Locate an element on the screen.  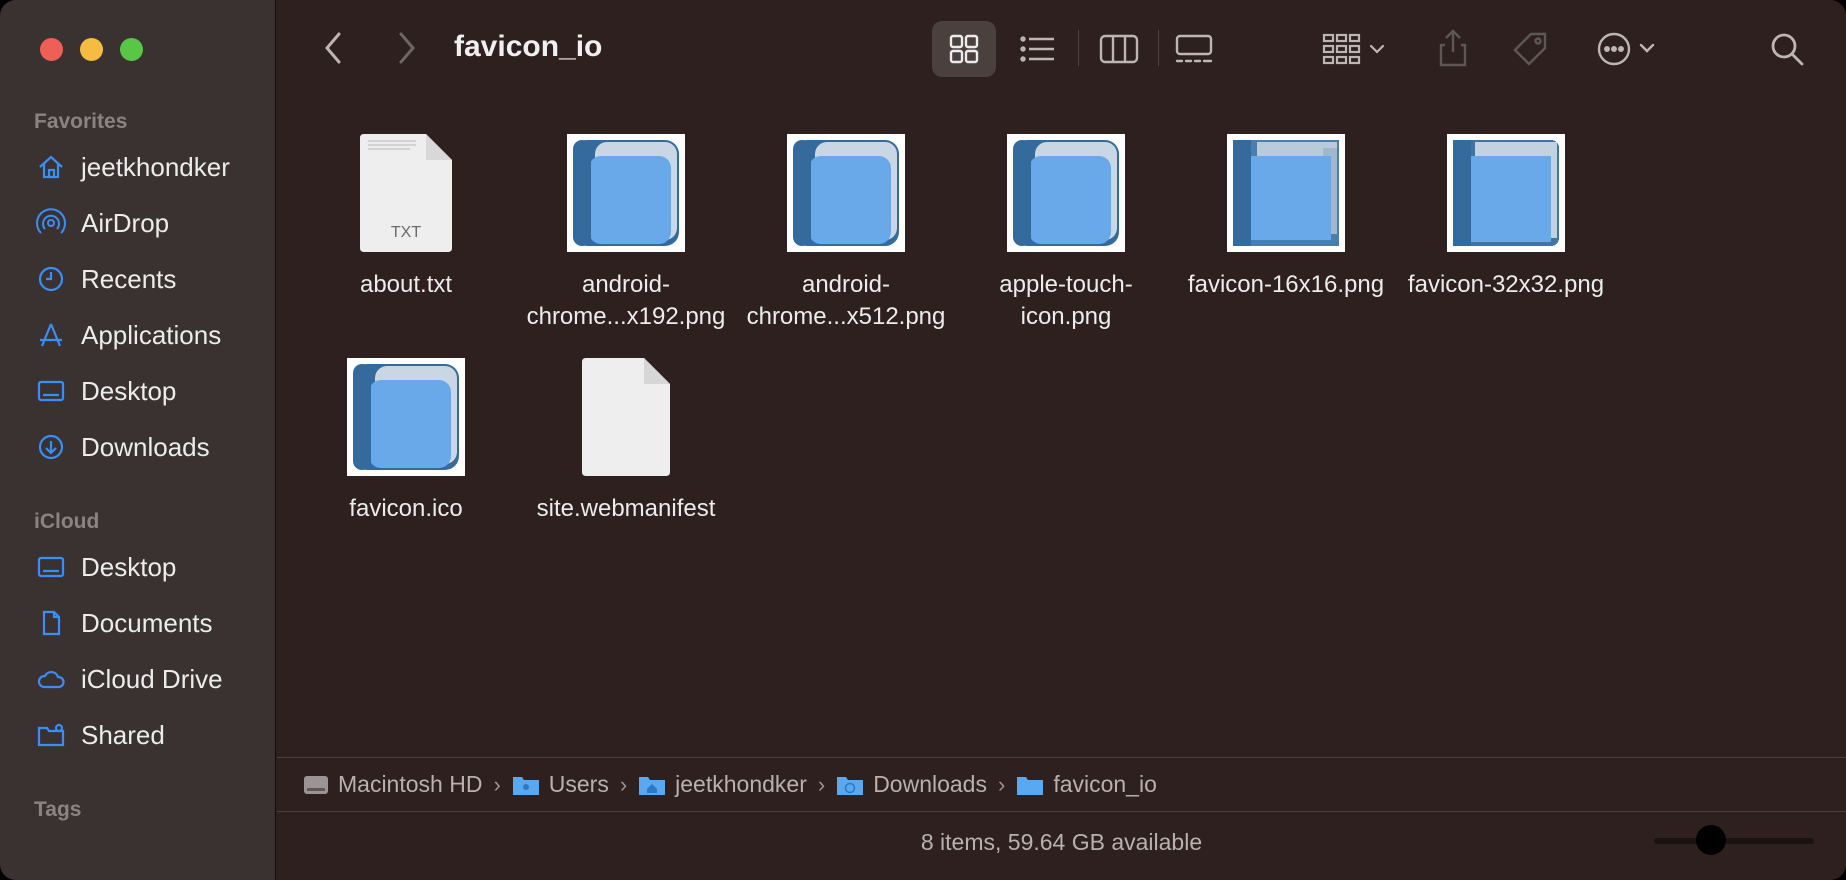
sidebar-item-label: Applications is located at coordinates (151, 334).